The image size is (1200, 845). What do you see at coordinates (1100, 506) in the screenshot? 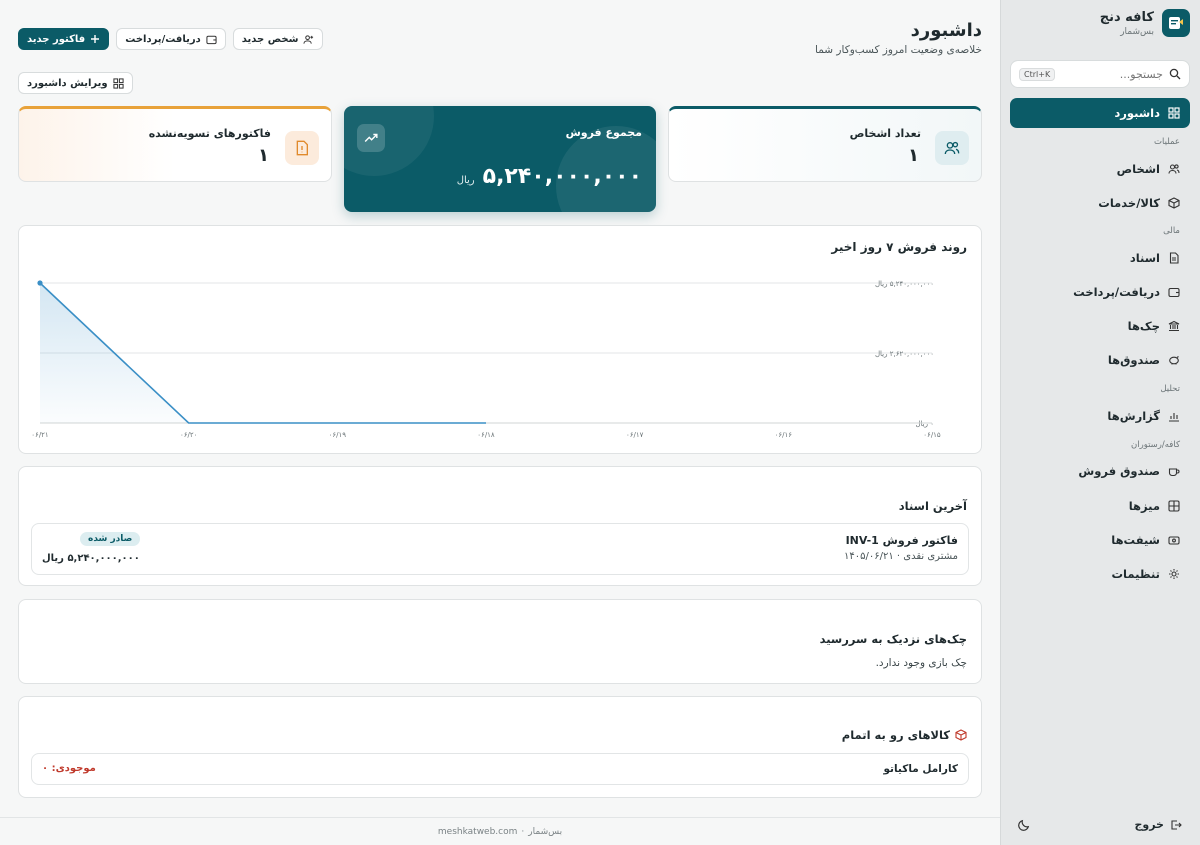
I see `sidebar-item-tables: میزها` at bounding box center [1100, 506].